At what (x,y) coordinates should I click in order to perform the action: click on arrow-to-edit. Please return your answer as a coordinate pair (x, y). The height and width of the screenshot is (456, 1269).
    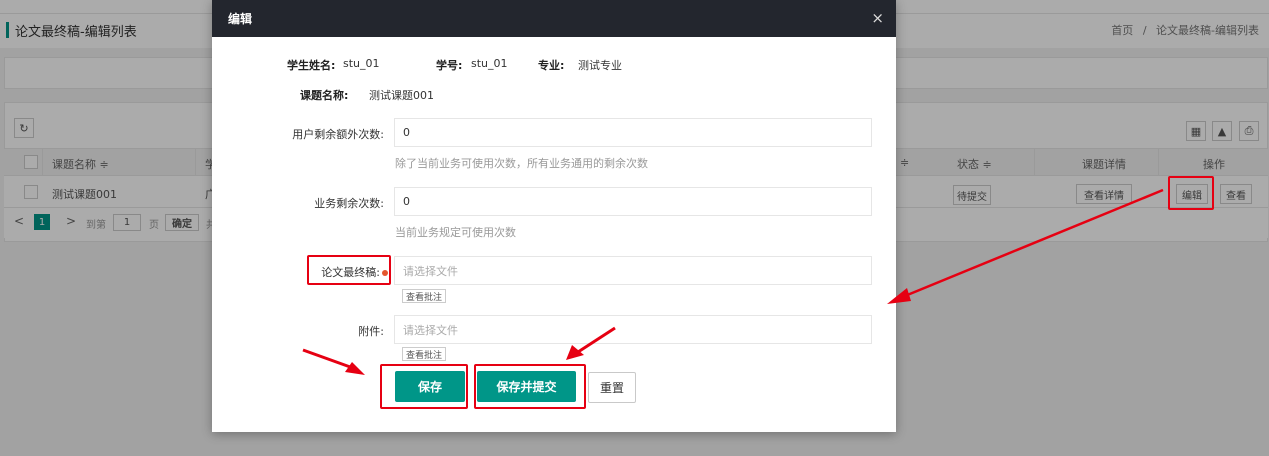
    Looking at the image, I should click on (1025, 246).